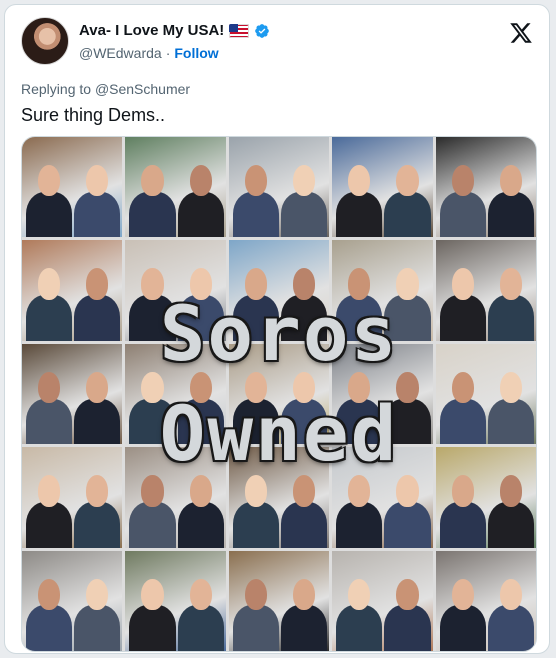 Image resolution: width=556 pixels, height=658 pixels. Describe the element at coordinates (277, 43) in the screenshot. I see `tweet-header: Ava- I Love My USA! @WEdwarda · Follow` at that location.